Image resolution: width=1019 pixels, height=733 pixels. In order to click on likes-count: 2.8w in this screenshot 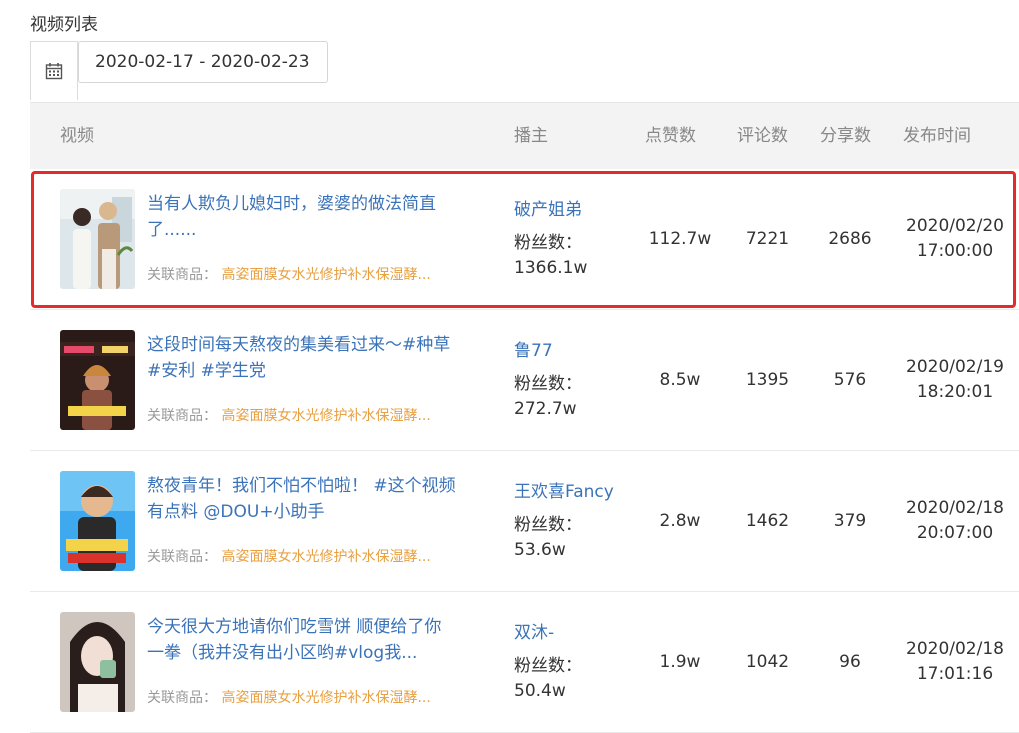, I will do `click(680, 521)`.